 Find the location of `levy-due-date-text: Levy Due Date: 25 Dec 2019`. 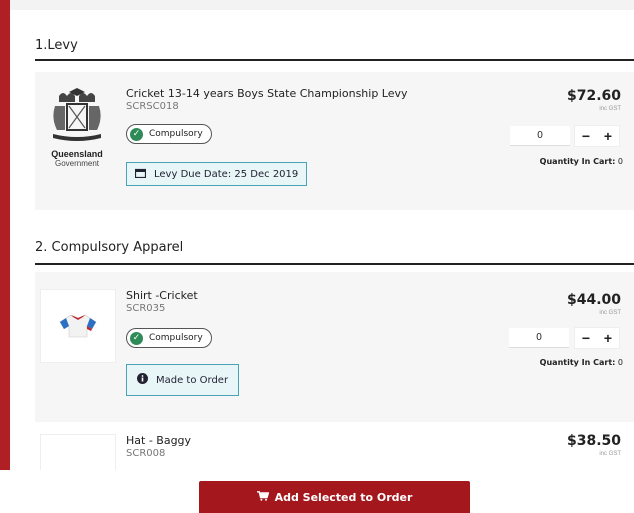

levy-due-date-text: Levy Due Date: 25 Dec 2019 is located at coordinates (226, 174).